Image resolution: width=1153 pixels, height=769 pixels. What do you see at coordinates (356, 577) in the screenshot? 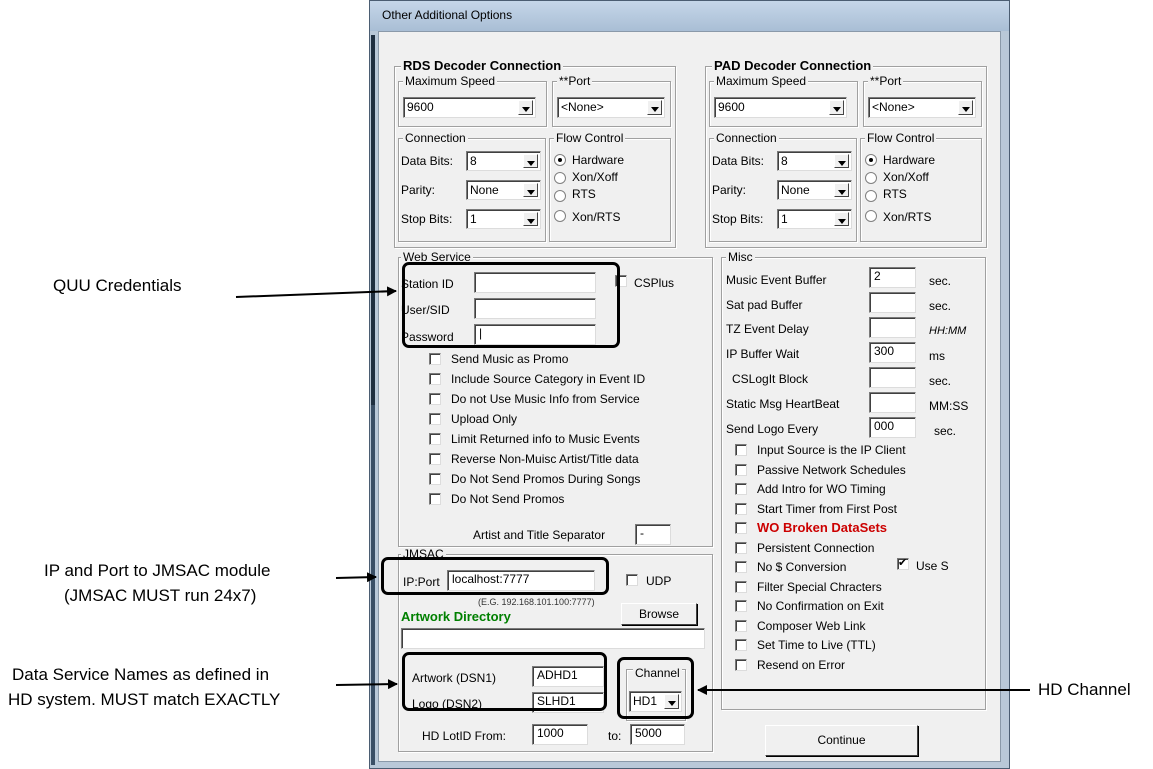
I see `ip-port-arrow` at bounding box center [356, 577].